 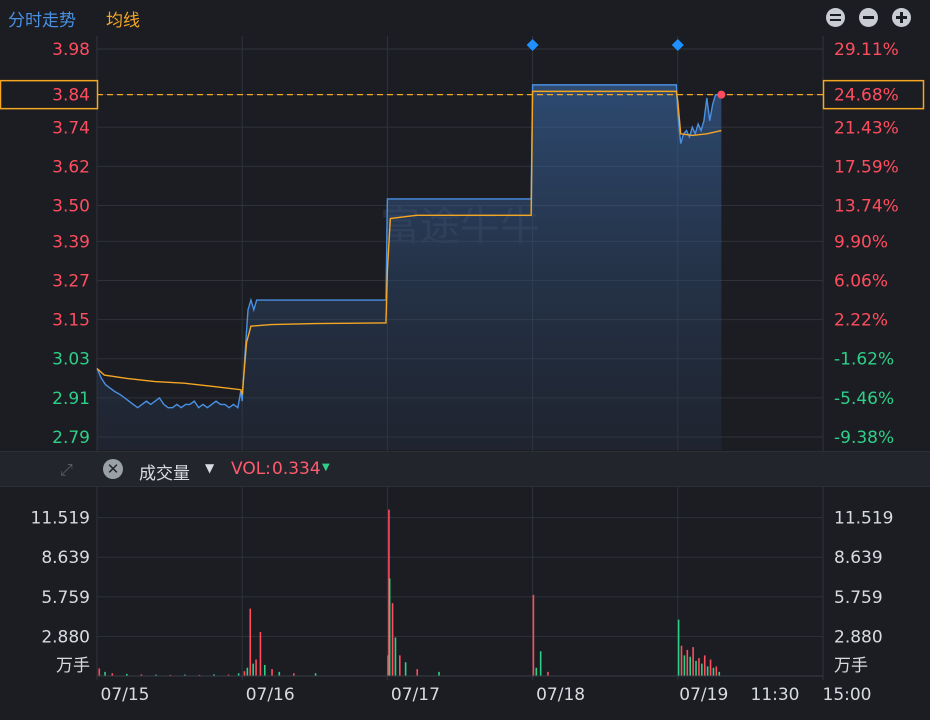 I want to click on current-price-label: 3.84, so click(x=71, y=96).